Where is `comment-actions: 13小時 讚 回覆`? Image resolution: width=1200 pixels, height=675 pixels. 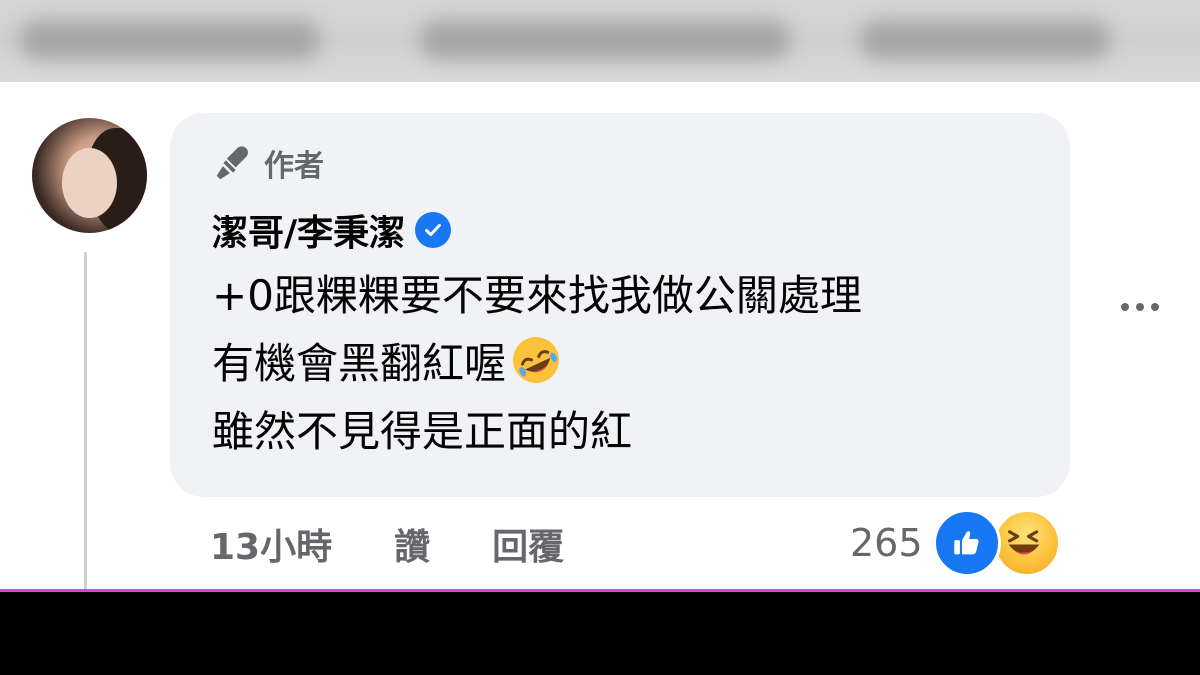
comment-actions: 13小時 讚 回覆 is located at coordinates (387, 544).